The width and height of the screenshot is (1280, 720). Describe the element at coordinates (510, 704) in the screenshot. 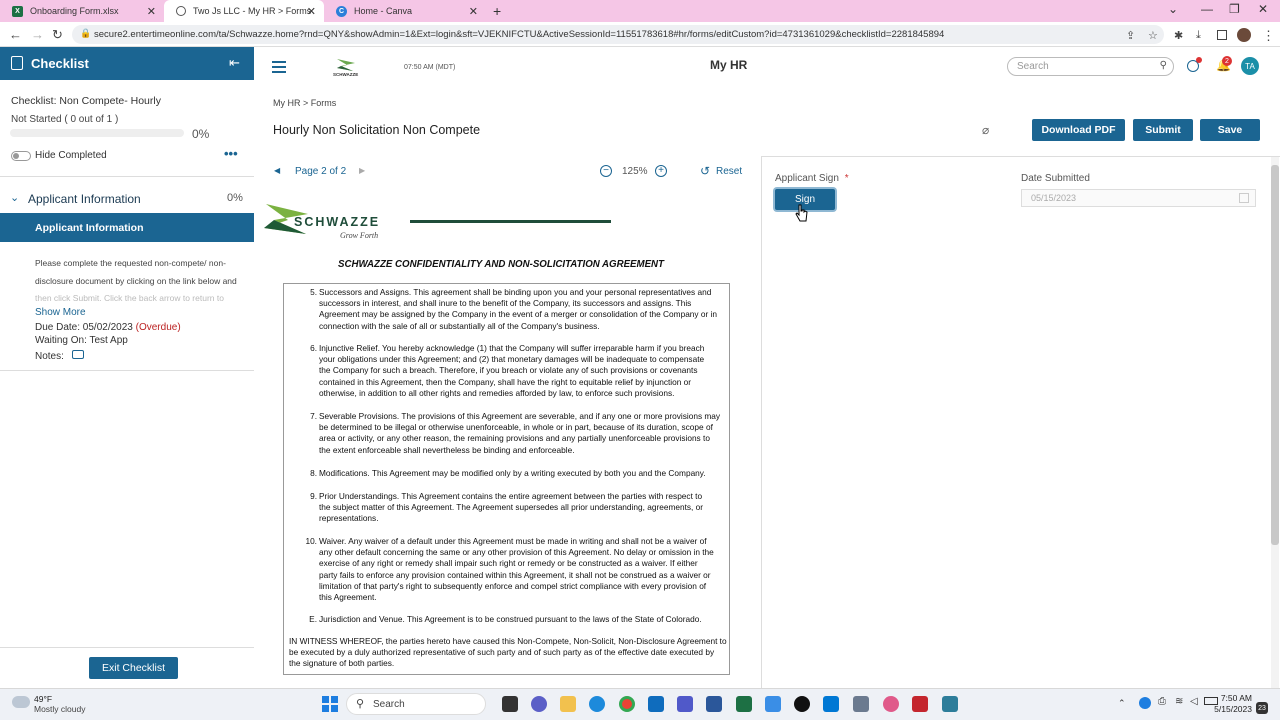

I see `task-view-icon` at that location.